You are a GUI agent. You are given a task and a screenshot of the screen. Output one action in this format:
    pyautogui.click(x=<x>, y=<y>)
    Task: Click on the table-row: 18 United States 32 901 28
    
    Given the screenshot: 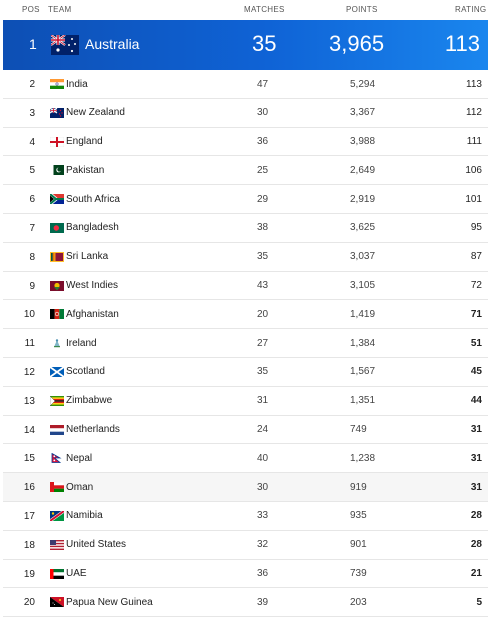 What is the action you would take?
    pyautogui.click(x=245, y=545)
    